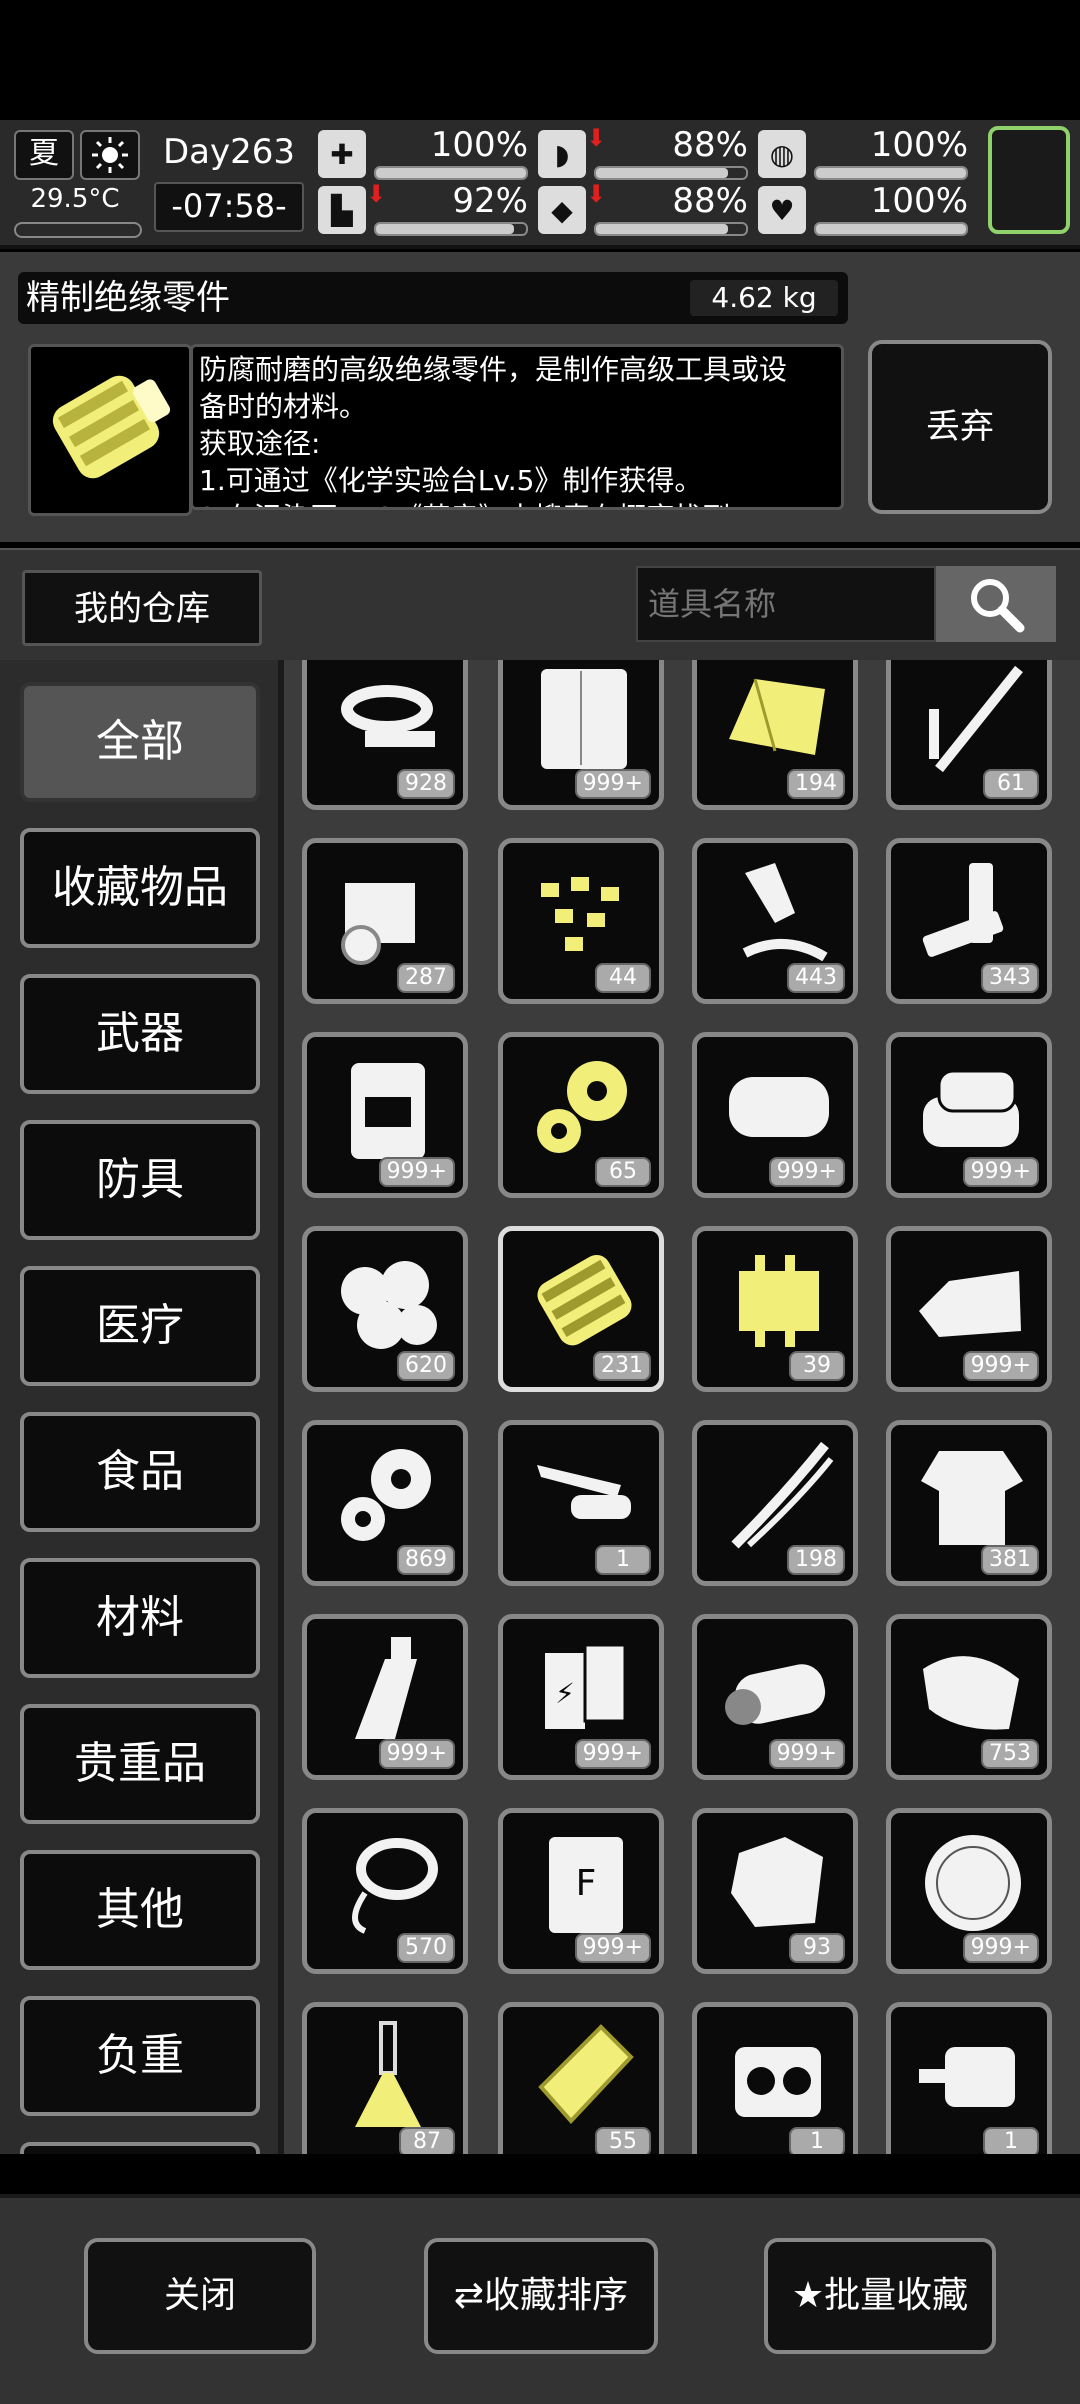 The width and height of the screenshot is (1080, 2404). What do you see at coordinates (764, 298) in the screenshot?
I see `item-weight: 4.62 kg` at bounding box center [764, 298].